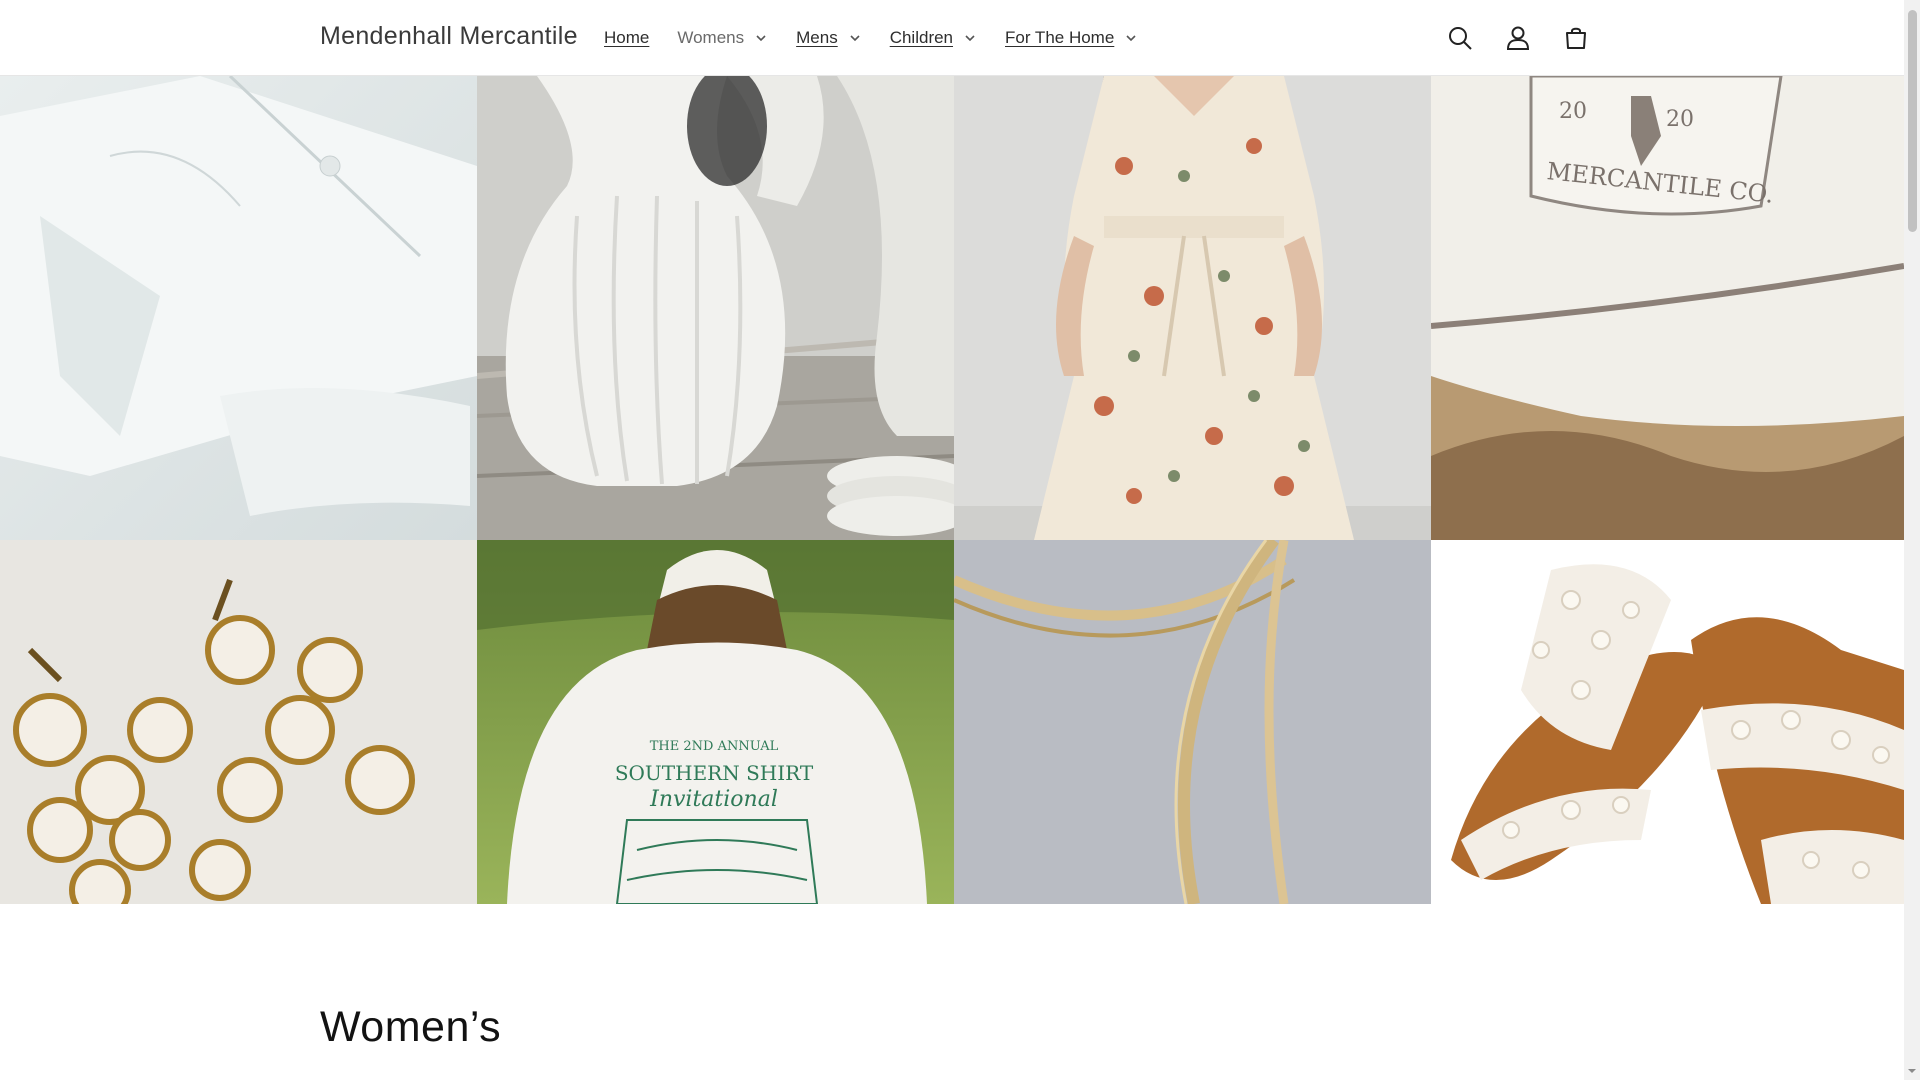 The width and height of the screenshot is (1920, 1080). I want to click on account-icon, so click(1518, 38).